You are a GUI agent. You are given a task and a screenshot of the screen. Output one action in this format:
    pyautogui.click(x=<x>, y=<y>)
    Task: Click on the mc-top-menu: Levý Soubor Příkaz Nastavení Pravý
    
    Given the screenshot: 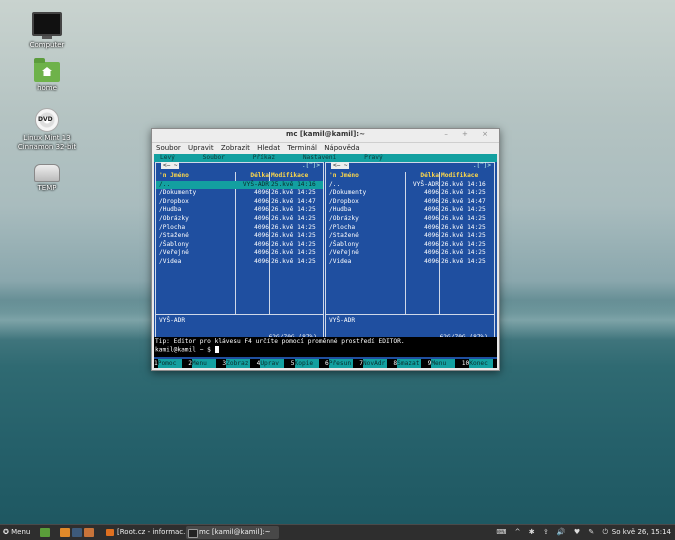 What is the action you would take?
    pyautogui.click(x=325, y=158)
    